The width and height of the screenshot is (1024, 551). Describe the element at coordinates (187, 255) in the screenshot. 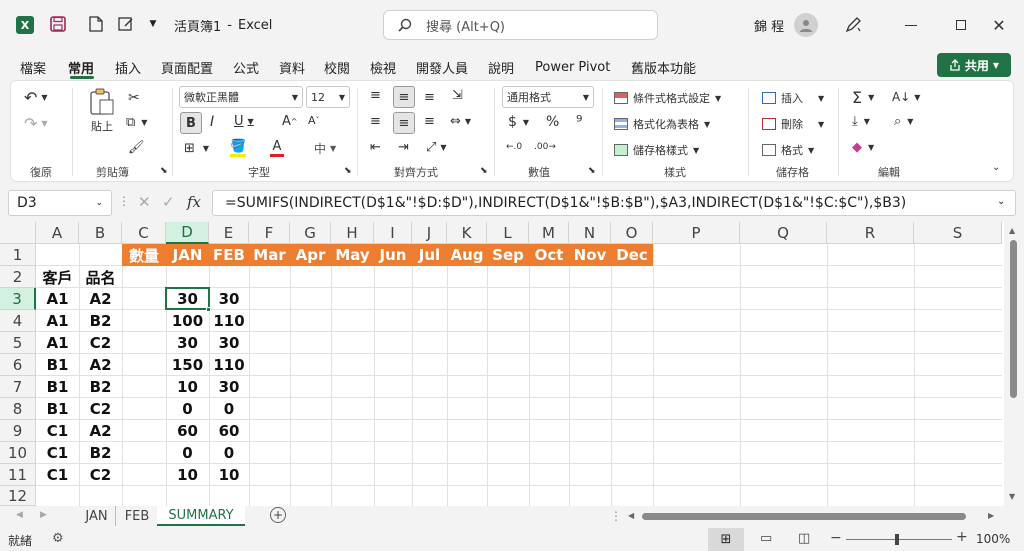

I see `cell-d1: JAN` at that location.